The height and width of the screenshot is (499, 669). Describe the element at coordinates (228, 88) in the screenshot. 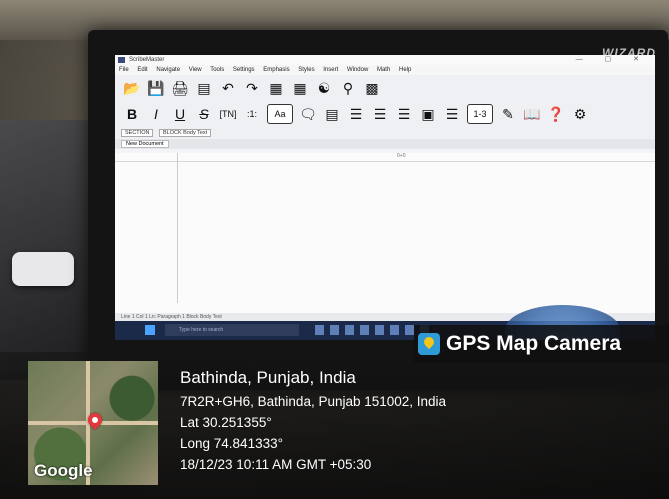

I see `undo-icon: ↶` at that location.